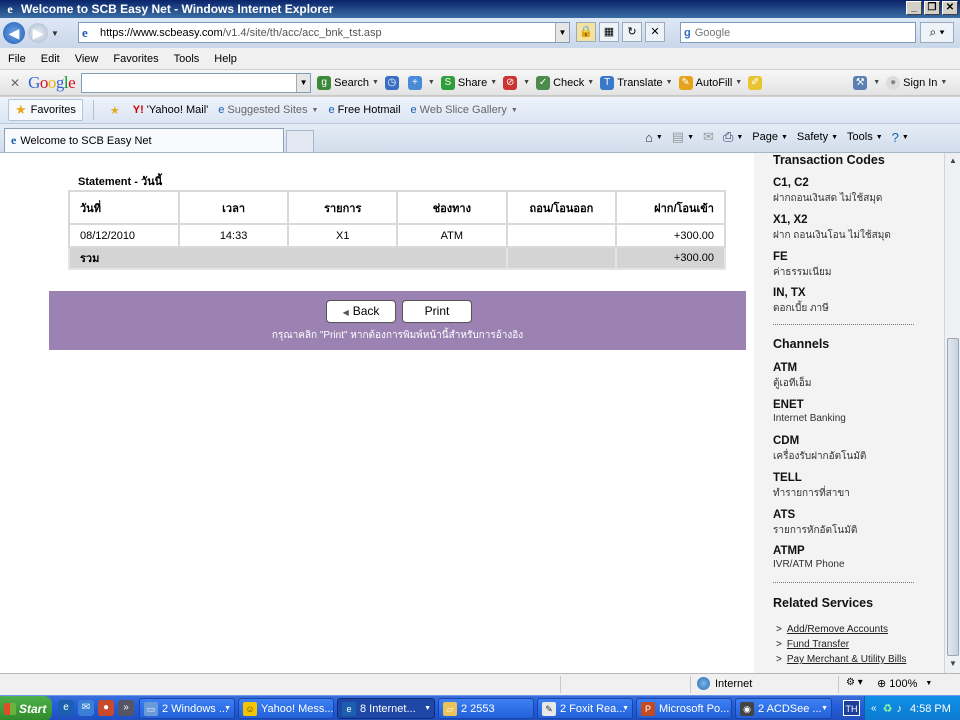 The image size is (960, 720). What do you see at coordinates (50, 59) in the screenshot?
I see `menu-edit: Edit` at bounding box center [50, 59].